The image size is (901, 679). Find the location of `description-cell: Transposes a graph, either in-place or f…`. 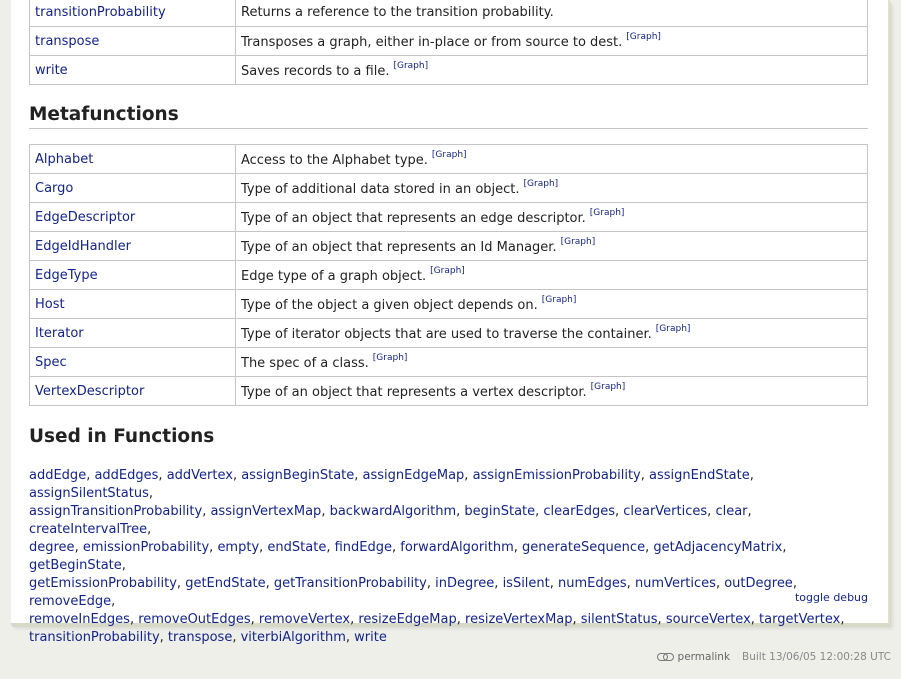

description-cell: Transposes a graph, either in-place or f… is located at coordinates (551, 41).